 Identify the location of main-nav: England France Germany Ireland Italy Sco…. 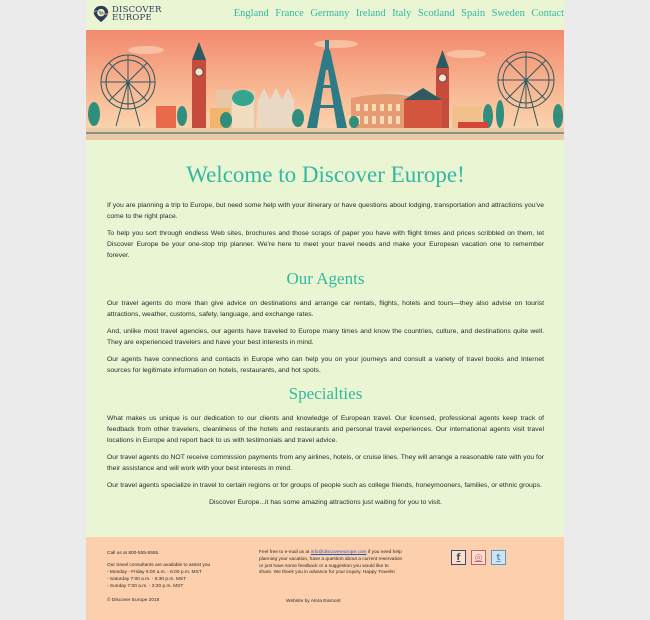
(395, 13).